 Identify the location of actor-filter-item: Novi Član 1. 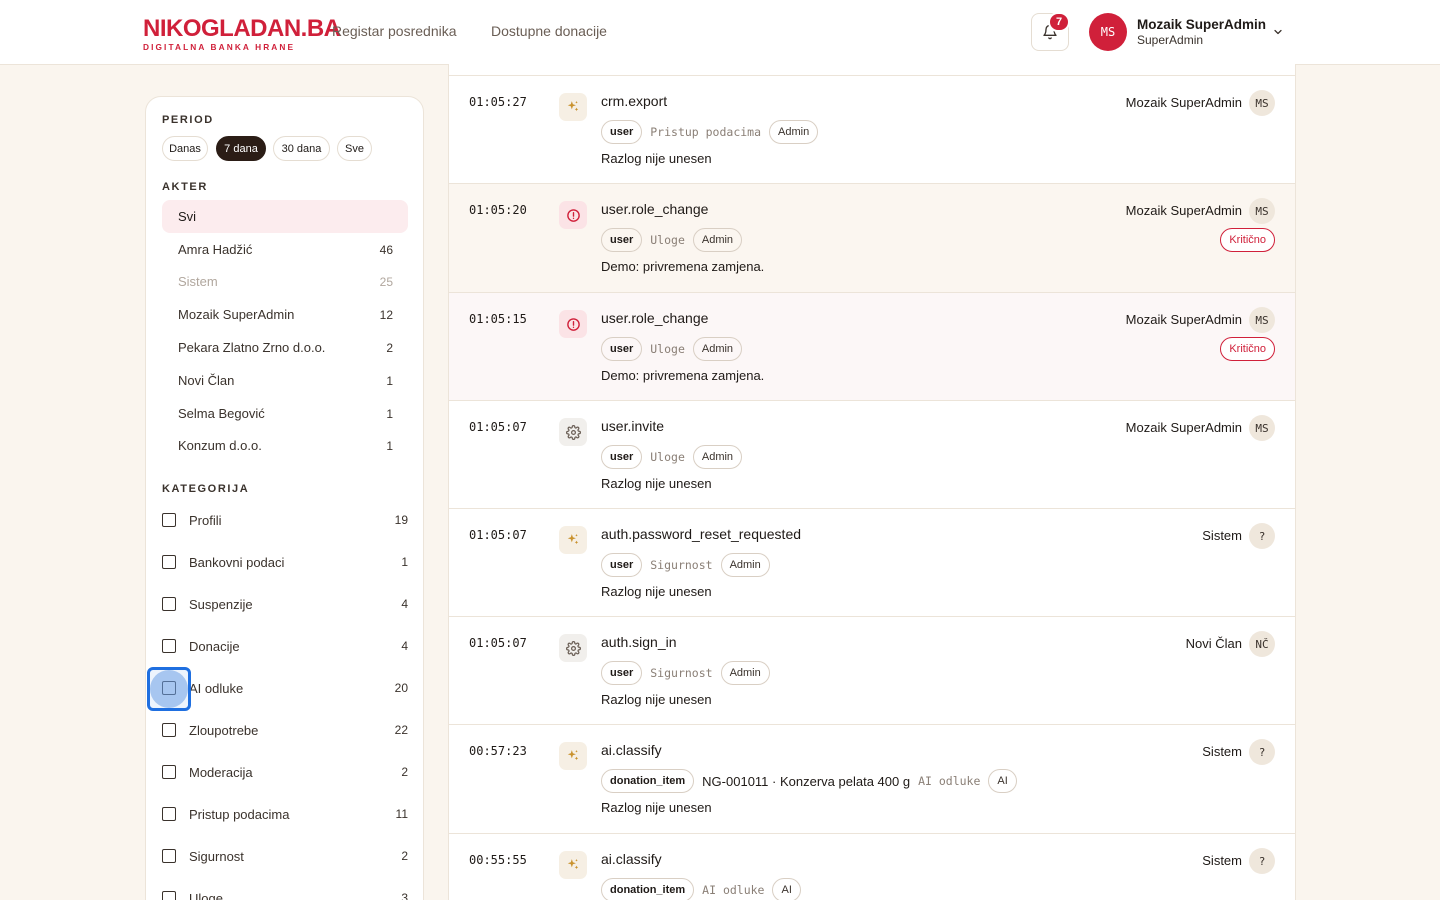
(285, 380).